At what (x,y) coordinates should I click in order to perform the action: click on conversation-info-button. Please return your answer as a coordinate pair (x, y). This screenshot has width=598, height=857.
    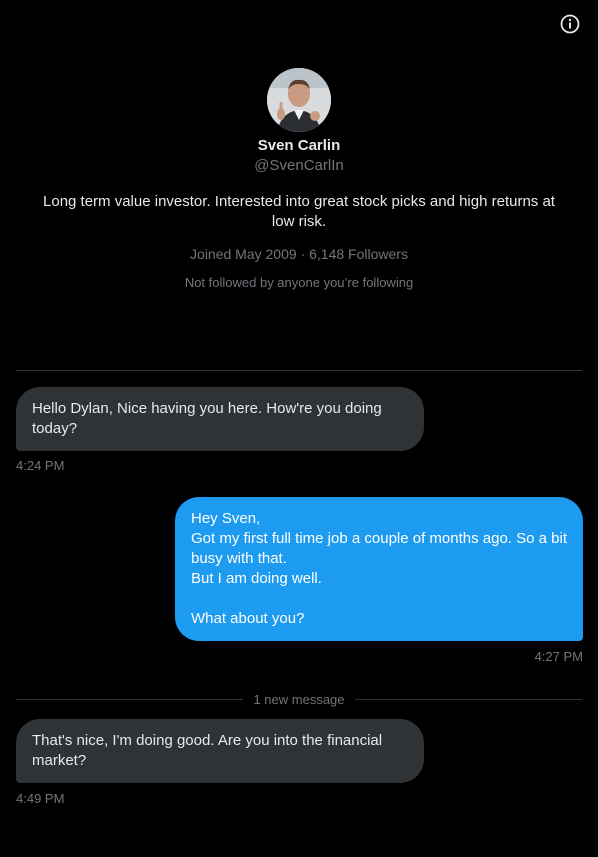
    Looking at the image, I should click on (570, 24).